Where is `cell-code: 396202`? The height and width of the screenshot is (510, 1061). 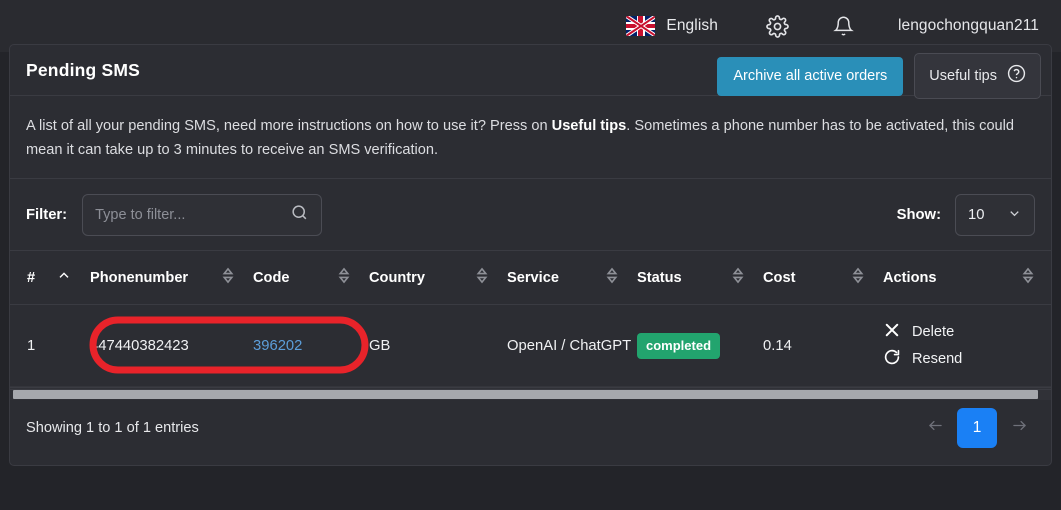 cell-code: 396202 is located at coordinates (311, 345).